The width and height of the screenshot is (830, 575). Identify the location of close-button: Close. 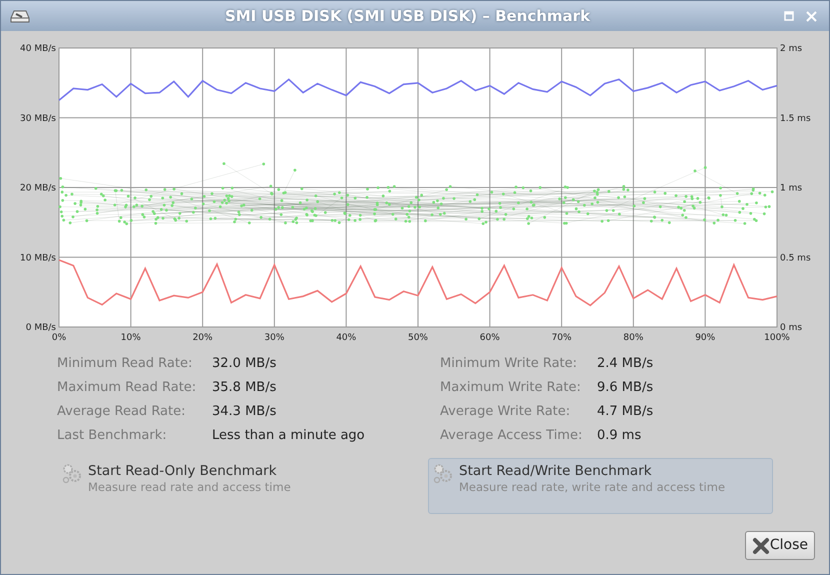
(779, 545).